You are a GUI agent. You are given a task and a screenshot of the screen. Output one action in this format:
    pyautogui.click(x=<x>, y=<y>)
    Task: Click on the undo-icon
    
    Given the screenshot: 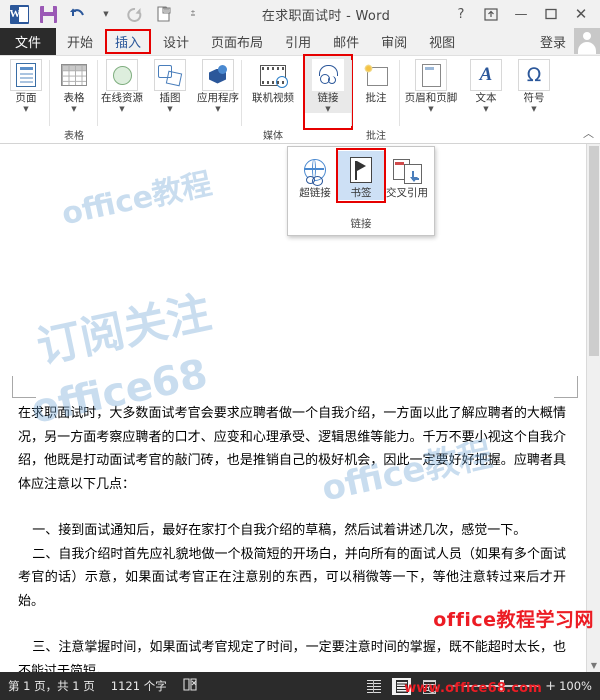 What is the action you would take?
    pyautogui.click(x=77, y=14)
    